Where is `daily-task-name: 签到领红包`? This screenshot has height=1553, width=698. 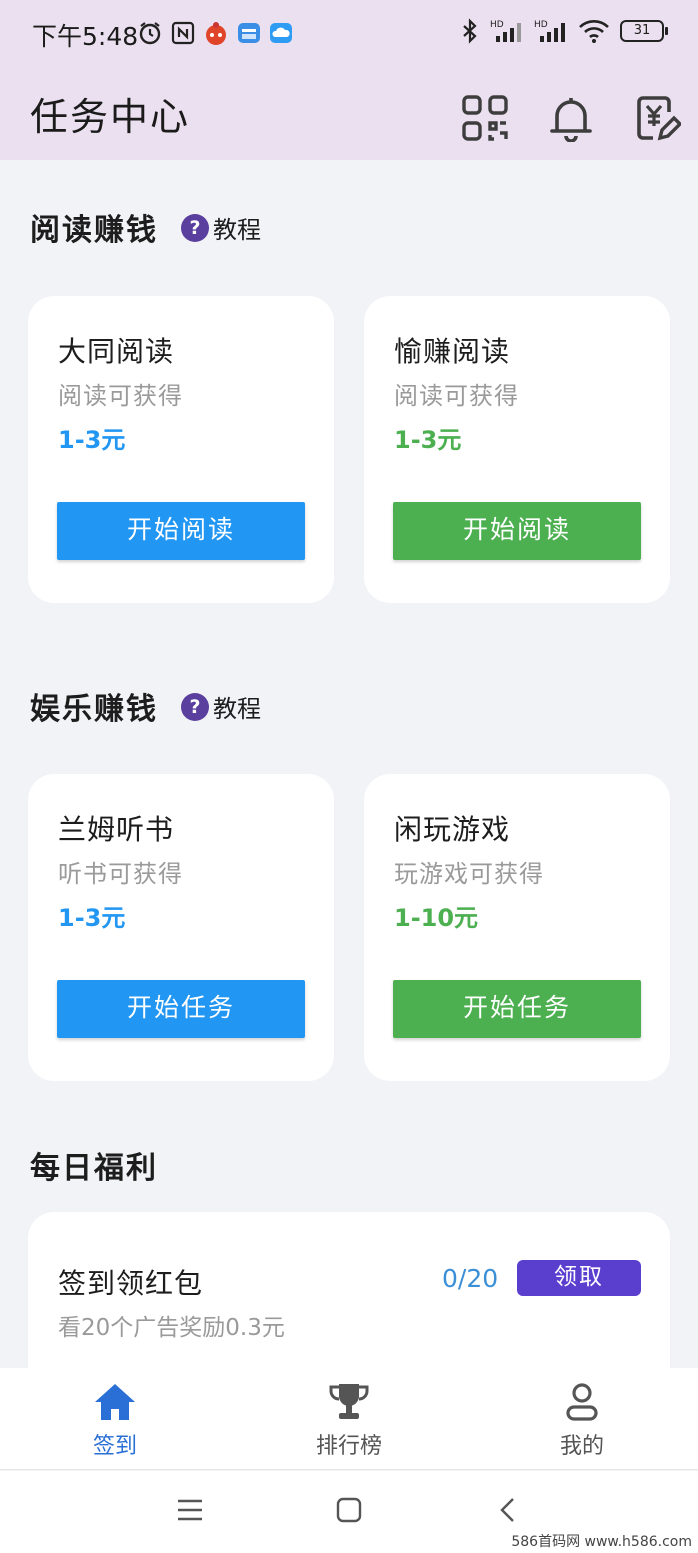
daily-task-name: 签到领红包 is located at coordinates (131, 1283).